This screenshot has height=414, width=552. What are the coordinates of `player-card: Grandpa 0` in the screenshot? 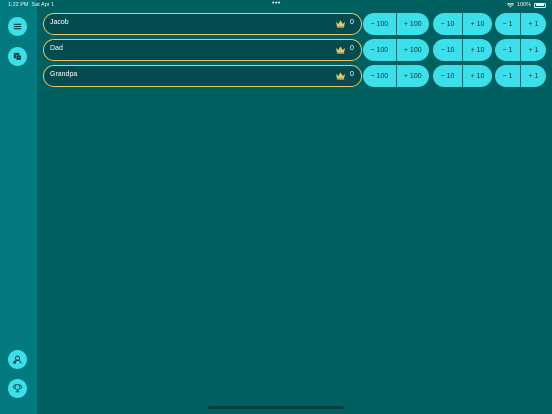 It's located at (202, 76).